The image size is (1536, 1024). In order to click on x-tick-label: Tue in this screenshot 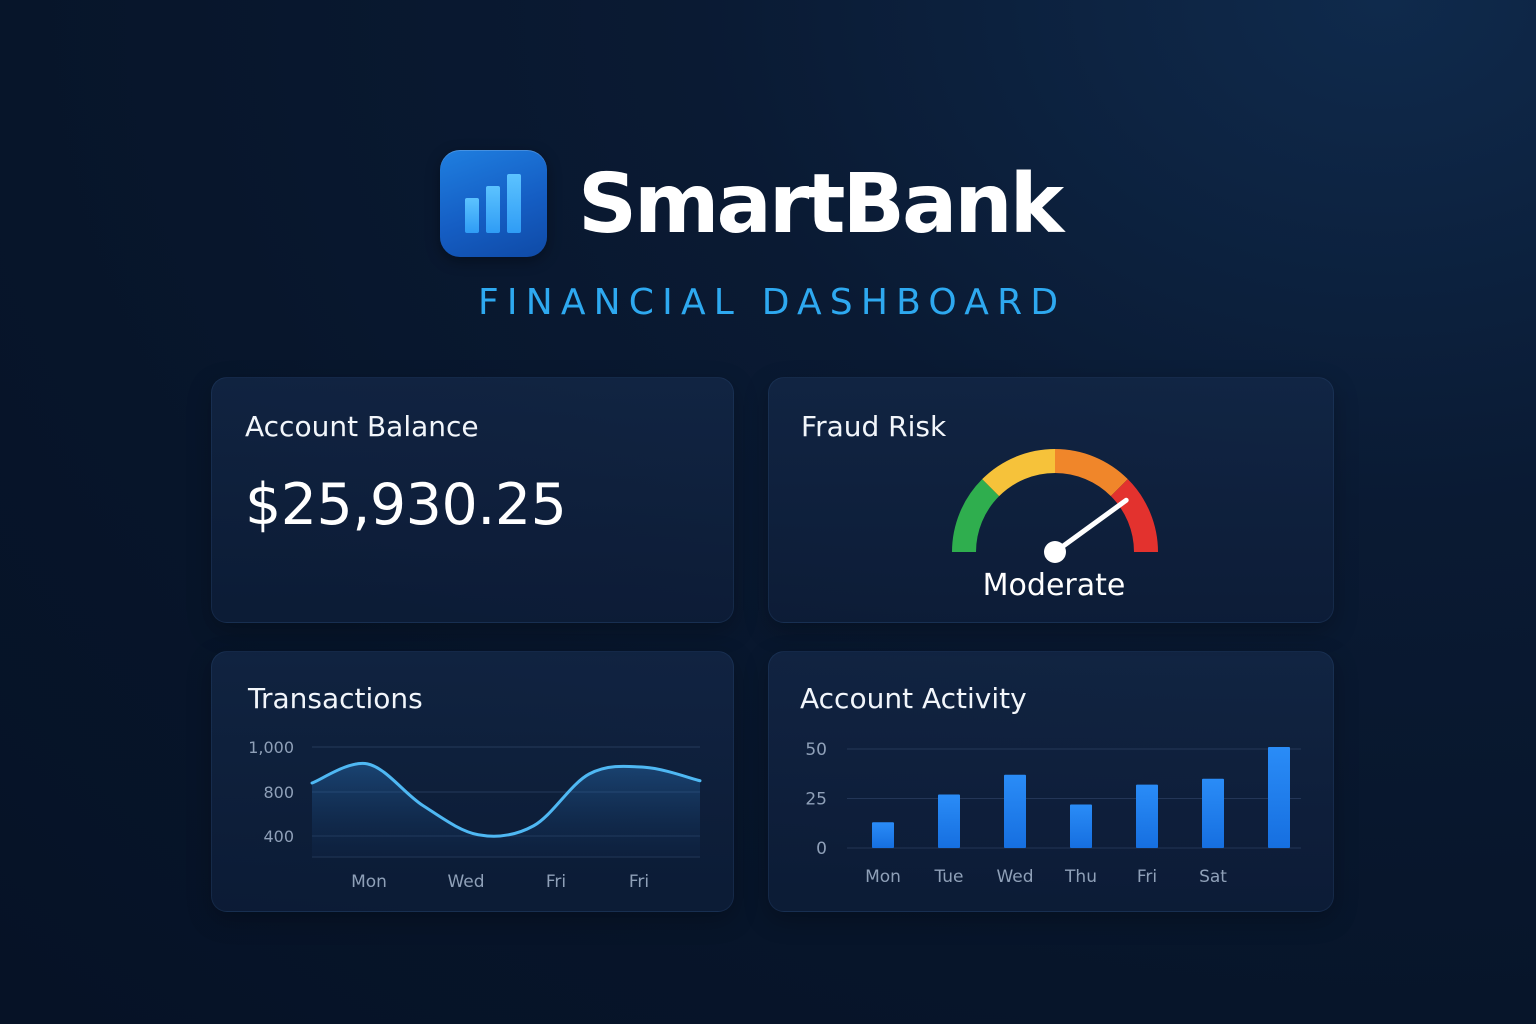, I will do `click(948, 877)`.